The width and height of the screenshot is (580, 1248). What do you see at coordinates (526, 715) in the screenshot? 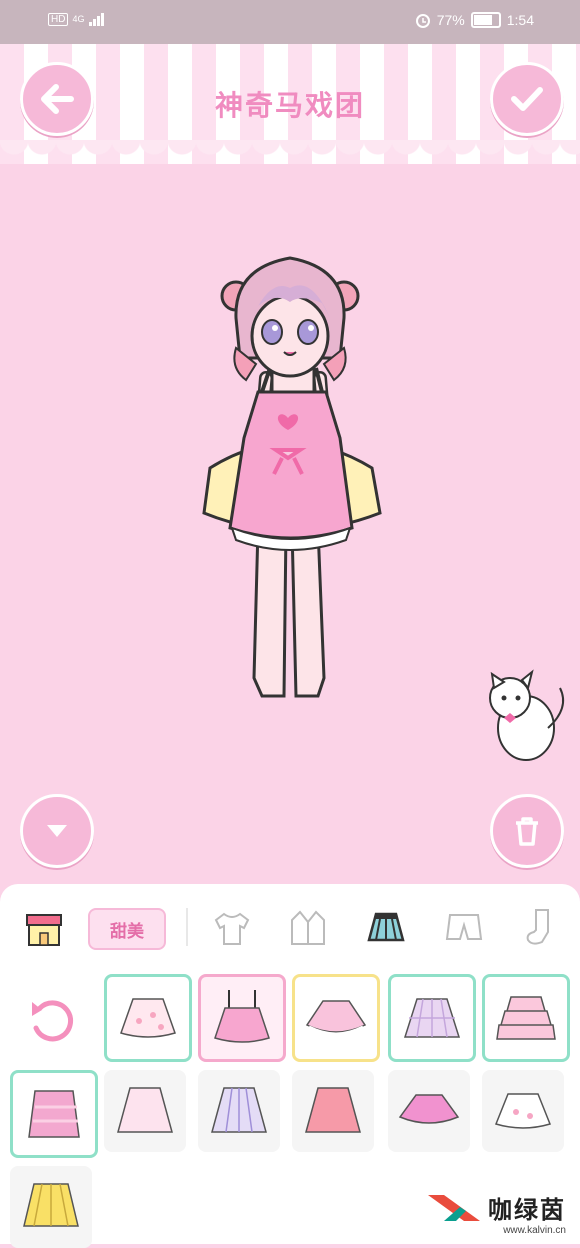
I see `cat-companion` at bounding box center [526, 715].